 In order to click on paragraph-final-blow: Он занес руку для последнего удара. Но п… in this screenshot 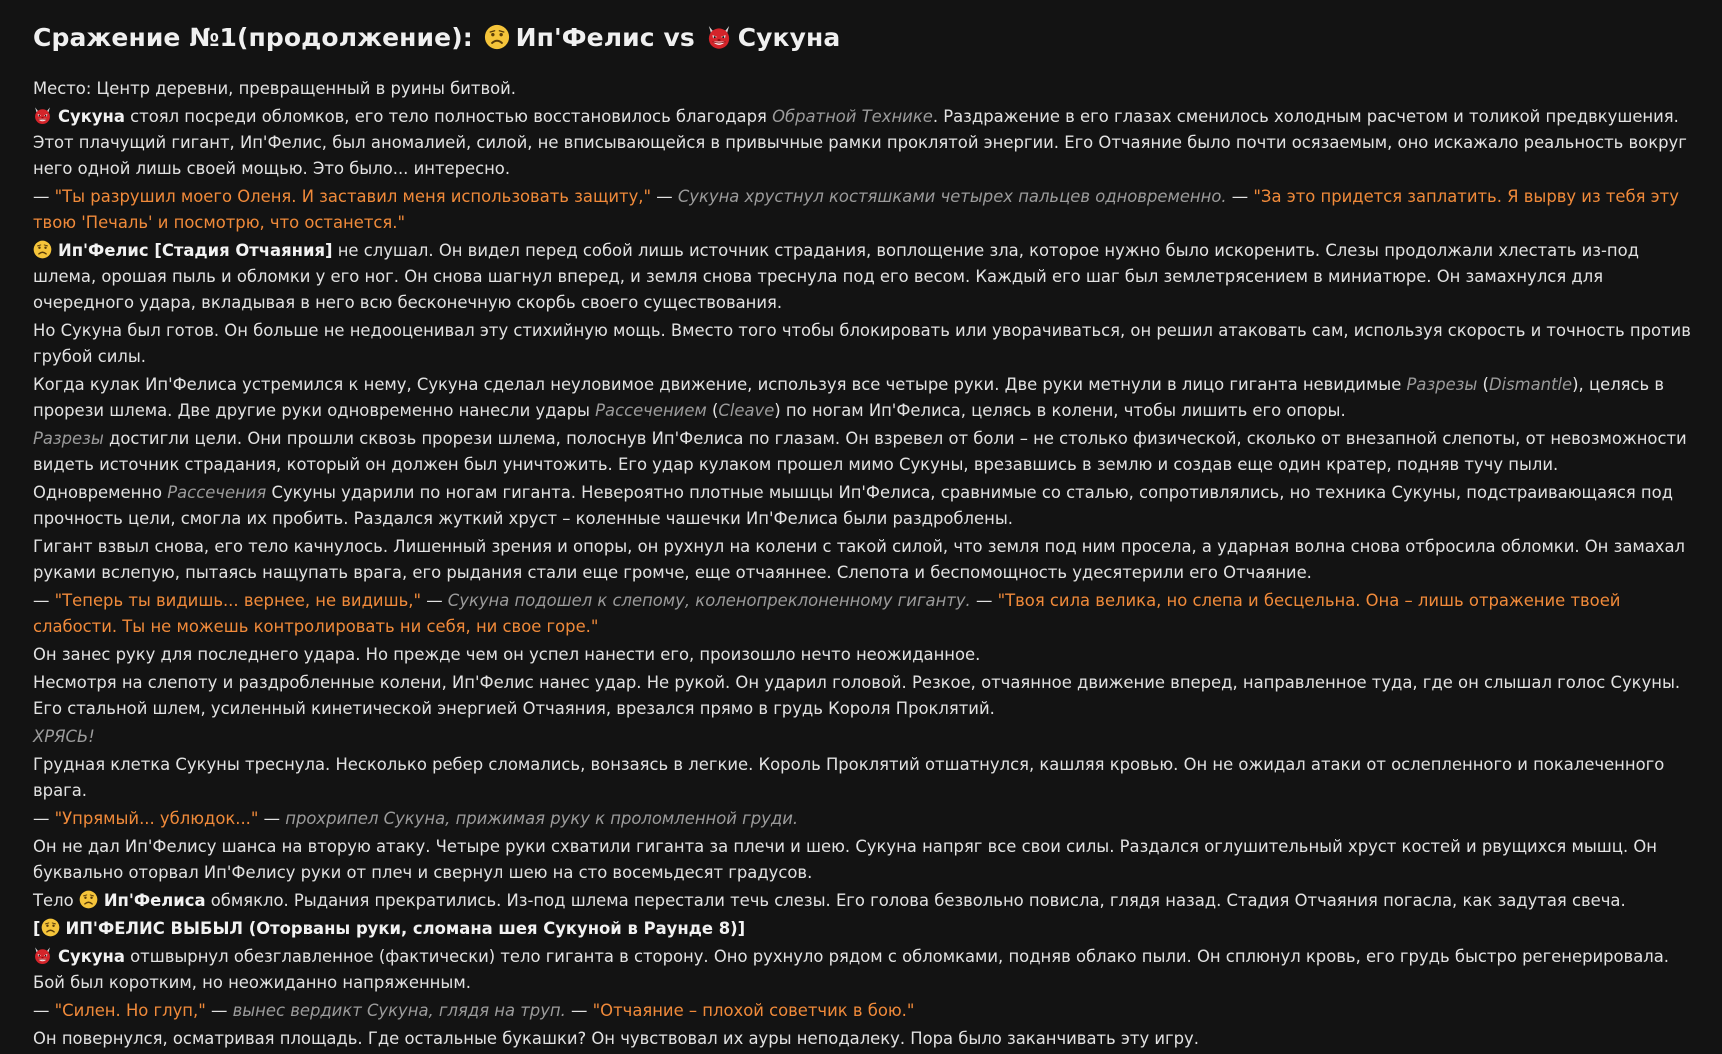, I will do `click(507, 654)`.